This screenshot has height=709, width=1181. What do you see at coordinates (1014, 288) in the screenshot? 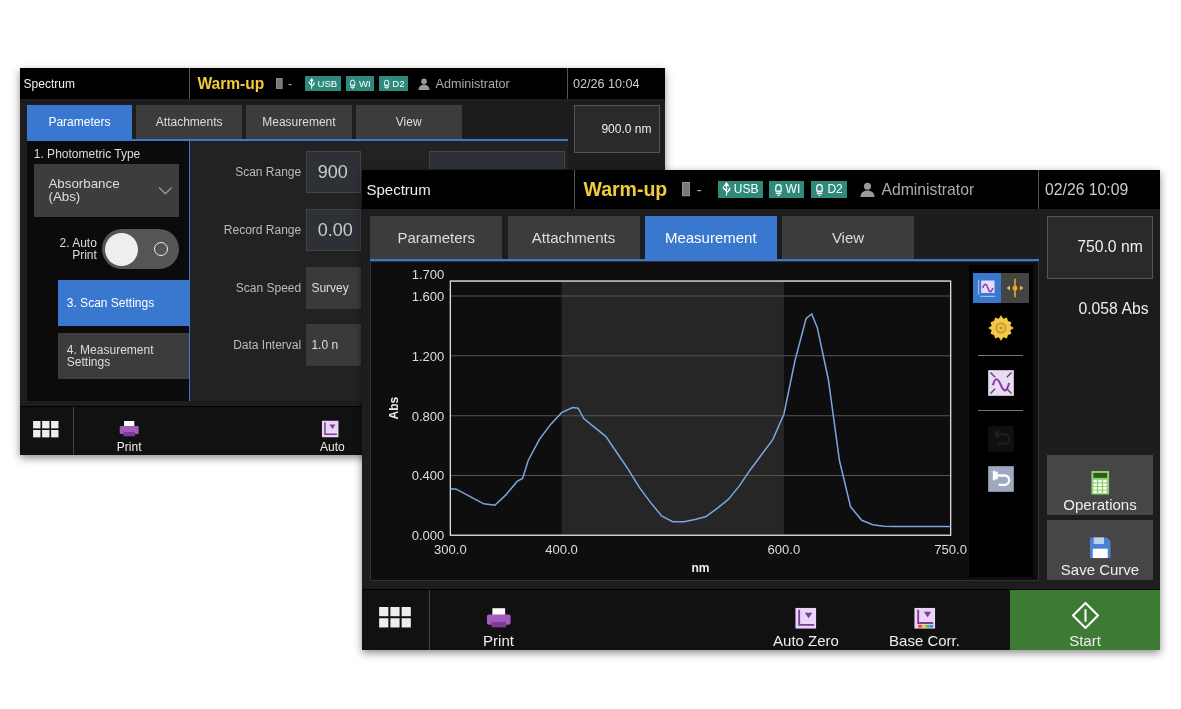
I see `cursor-mode-button` at bounding box center [1014, 288].